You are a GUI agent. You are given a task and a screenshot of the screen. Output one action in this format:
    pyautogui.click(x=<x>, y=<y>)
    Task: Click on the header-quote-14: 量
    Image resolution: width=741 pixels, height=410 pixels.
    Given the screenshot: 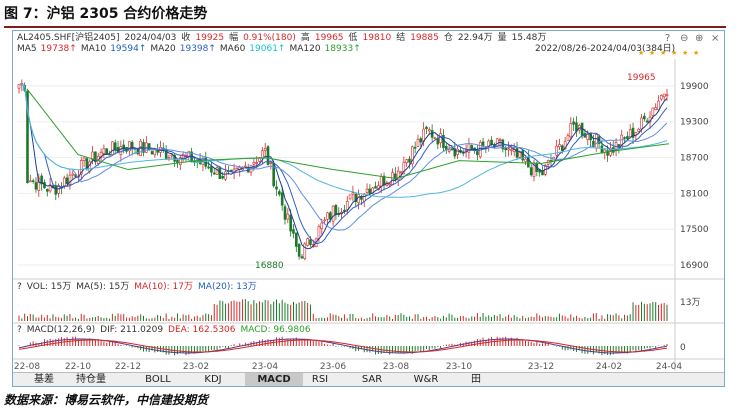 What is the action you would take?
    pyautogui.click(x=502, y=37)
    